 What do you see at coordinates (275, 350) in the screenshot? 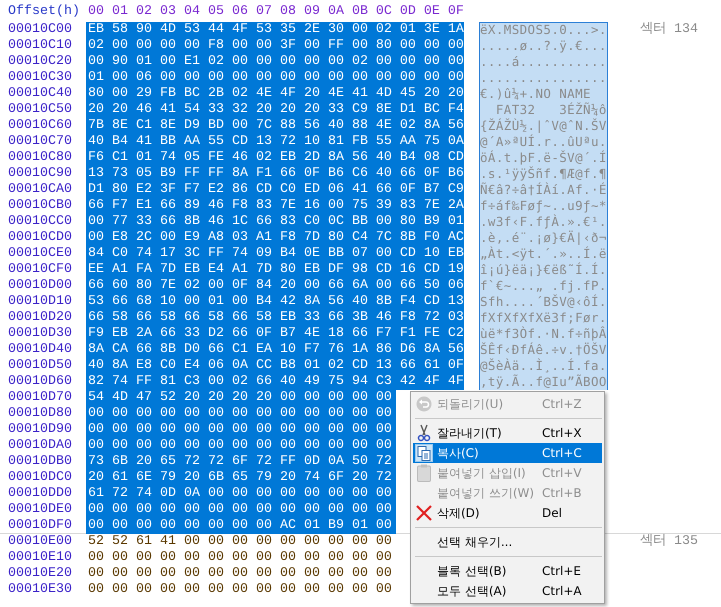
I see `hex-row: 8A CA 66 8B D0 66 C1 EA 10 F7 76 1A 86 D6 8A 56` at bounding box center [275, 350].